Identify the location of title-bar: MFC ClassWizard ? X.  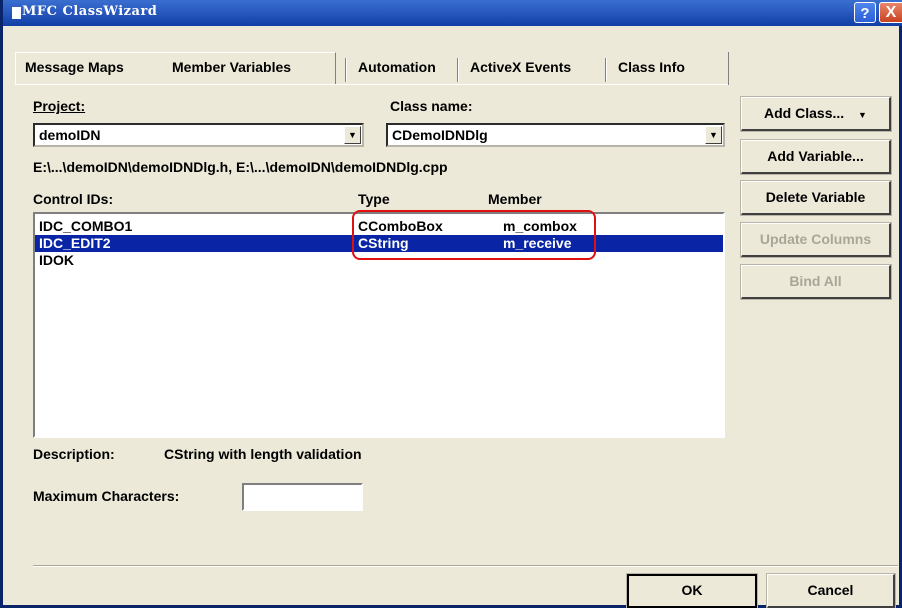
(452, 13).